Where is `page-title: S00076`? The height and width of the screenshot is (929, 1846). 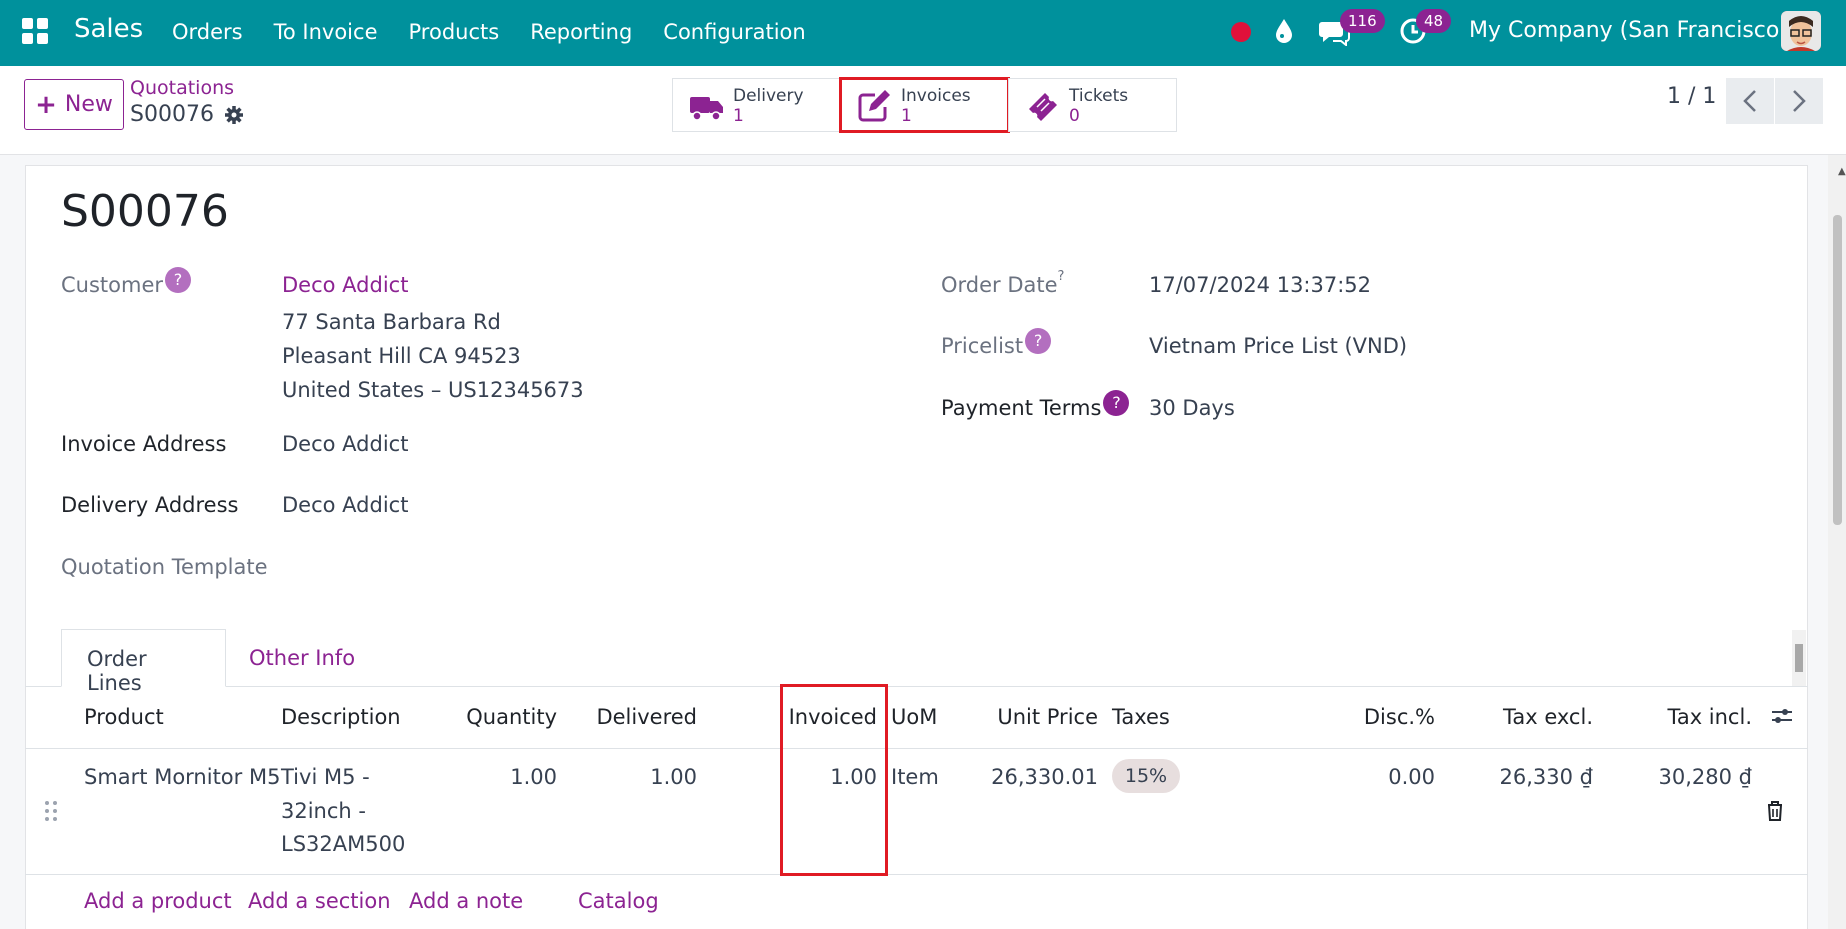 page-title: S00076 is located at coordinates (145, 211).